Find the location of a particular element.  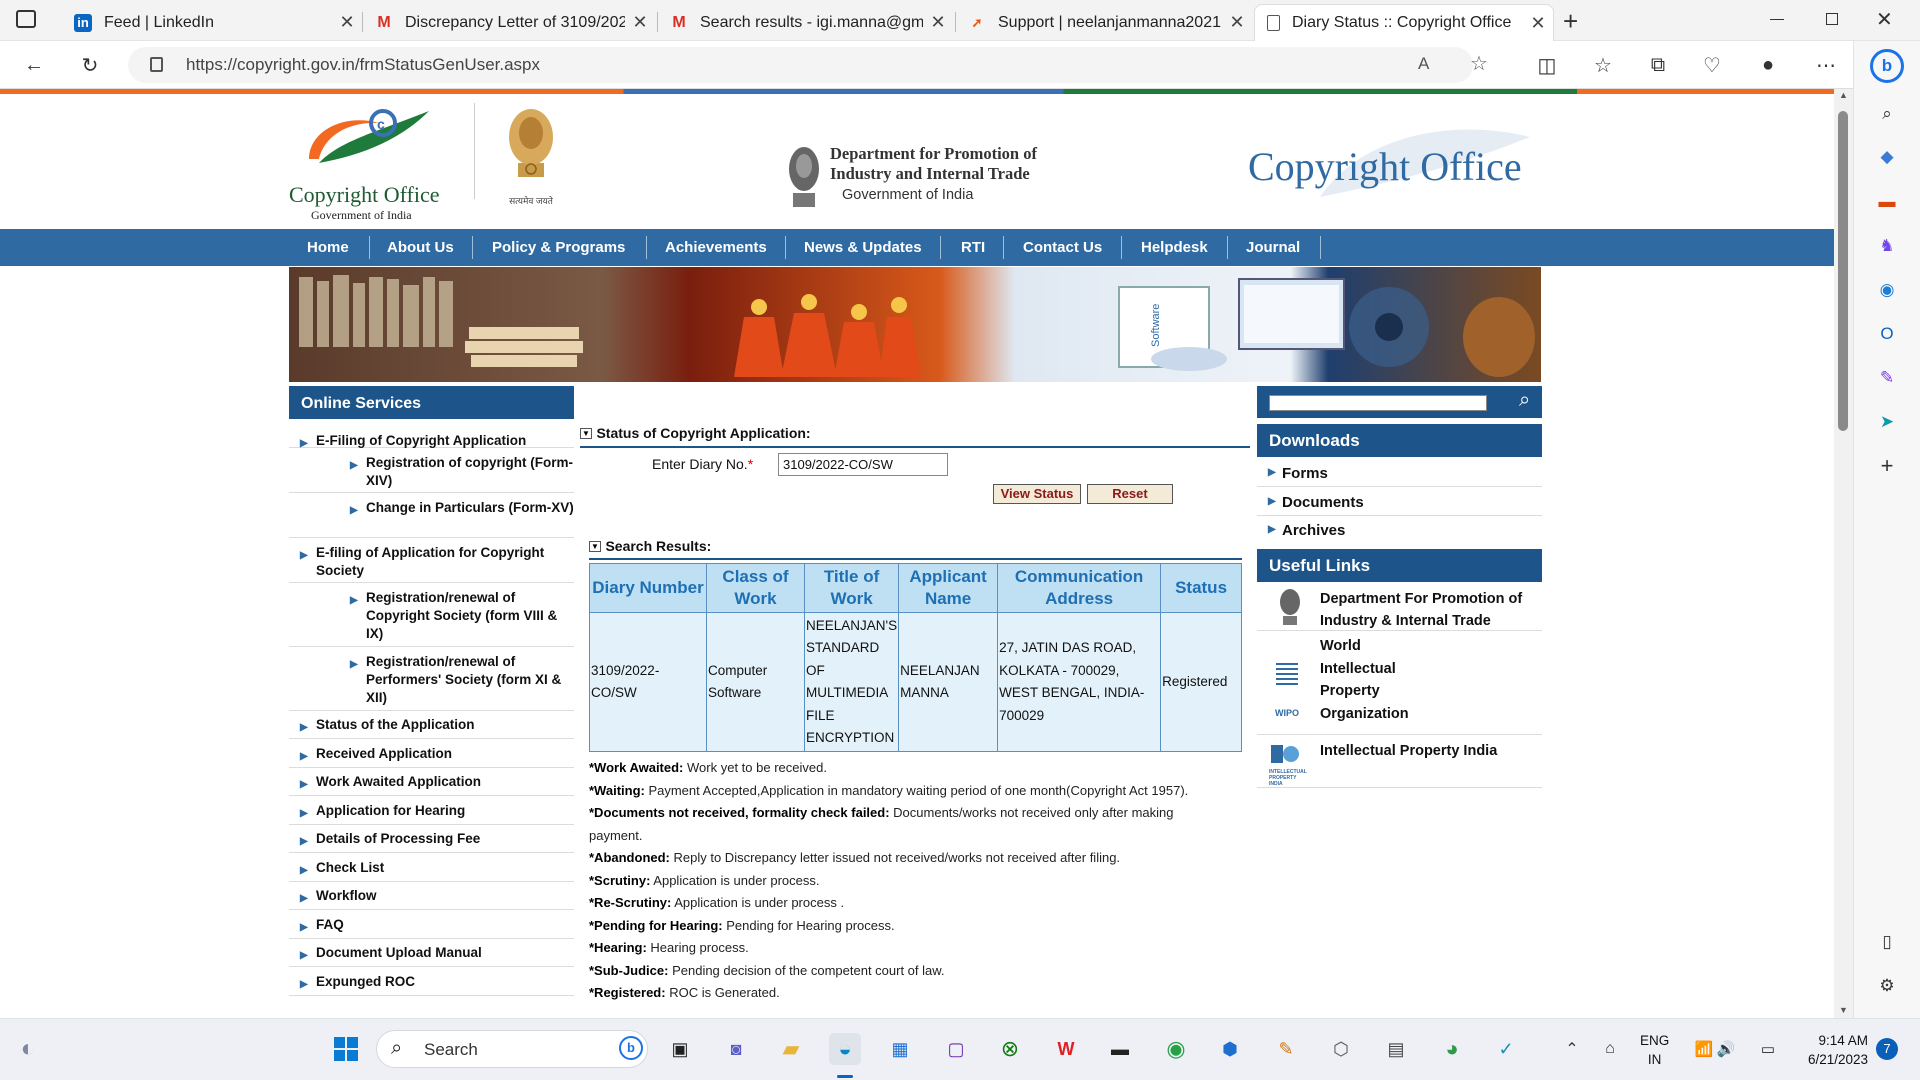

vm-icon: ⬡ is located at coordinates (1341, 1049).